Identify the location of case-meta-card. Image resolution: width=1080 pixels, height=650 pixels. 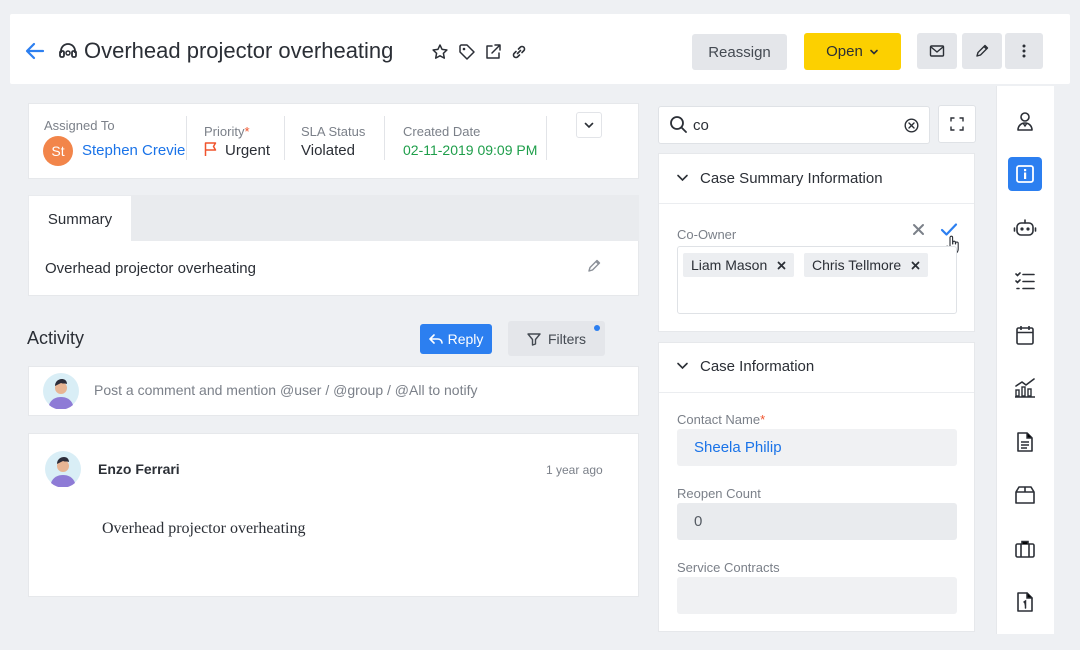
(333, 141).